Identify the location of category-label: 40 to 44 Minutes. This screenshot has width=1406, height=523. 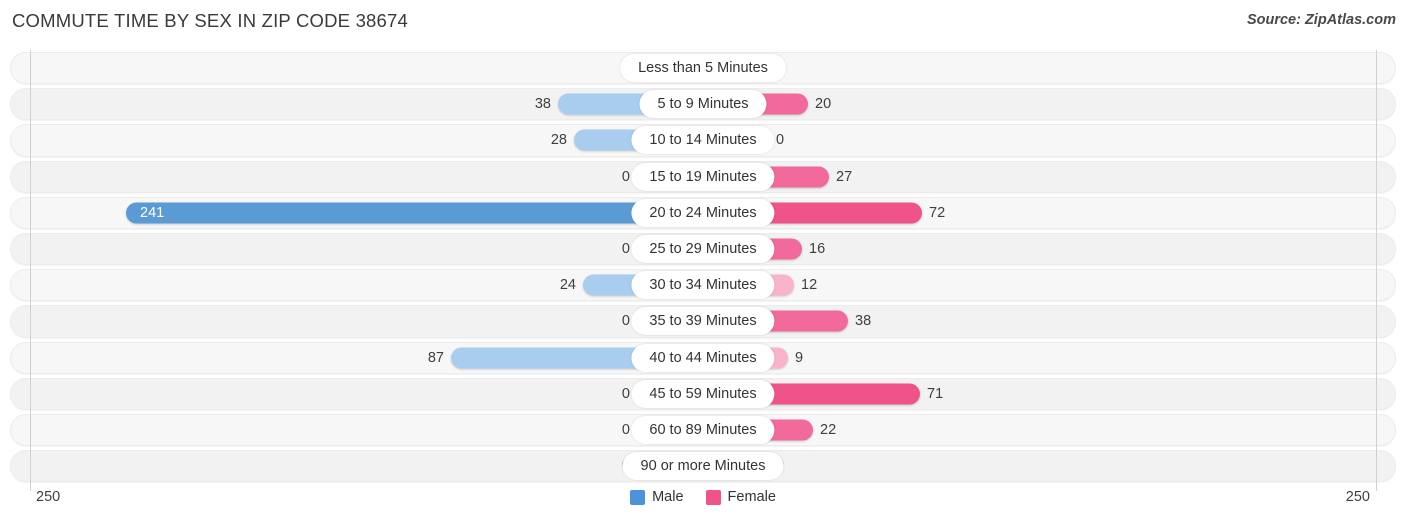
(703, 357).